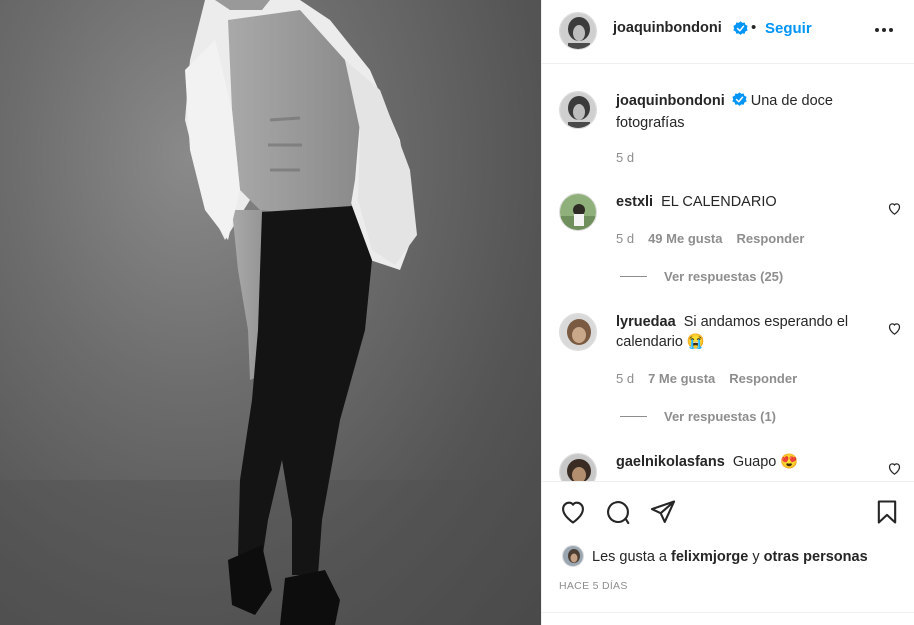 This screenshot has height=625, width=914. I want to click on comment-meta: 5 d 49 Me gusta Responder, so click(710, 238).